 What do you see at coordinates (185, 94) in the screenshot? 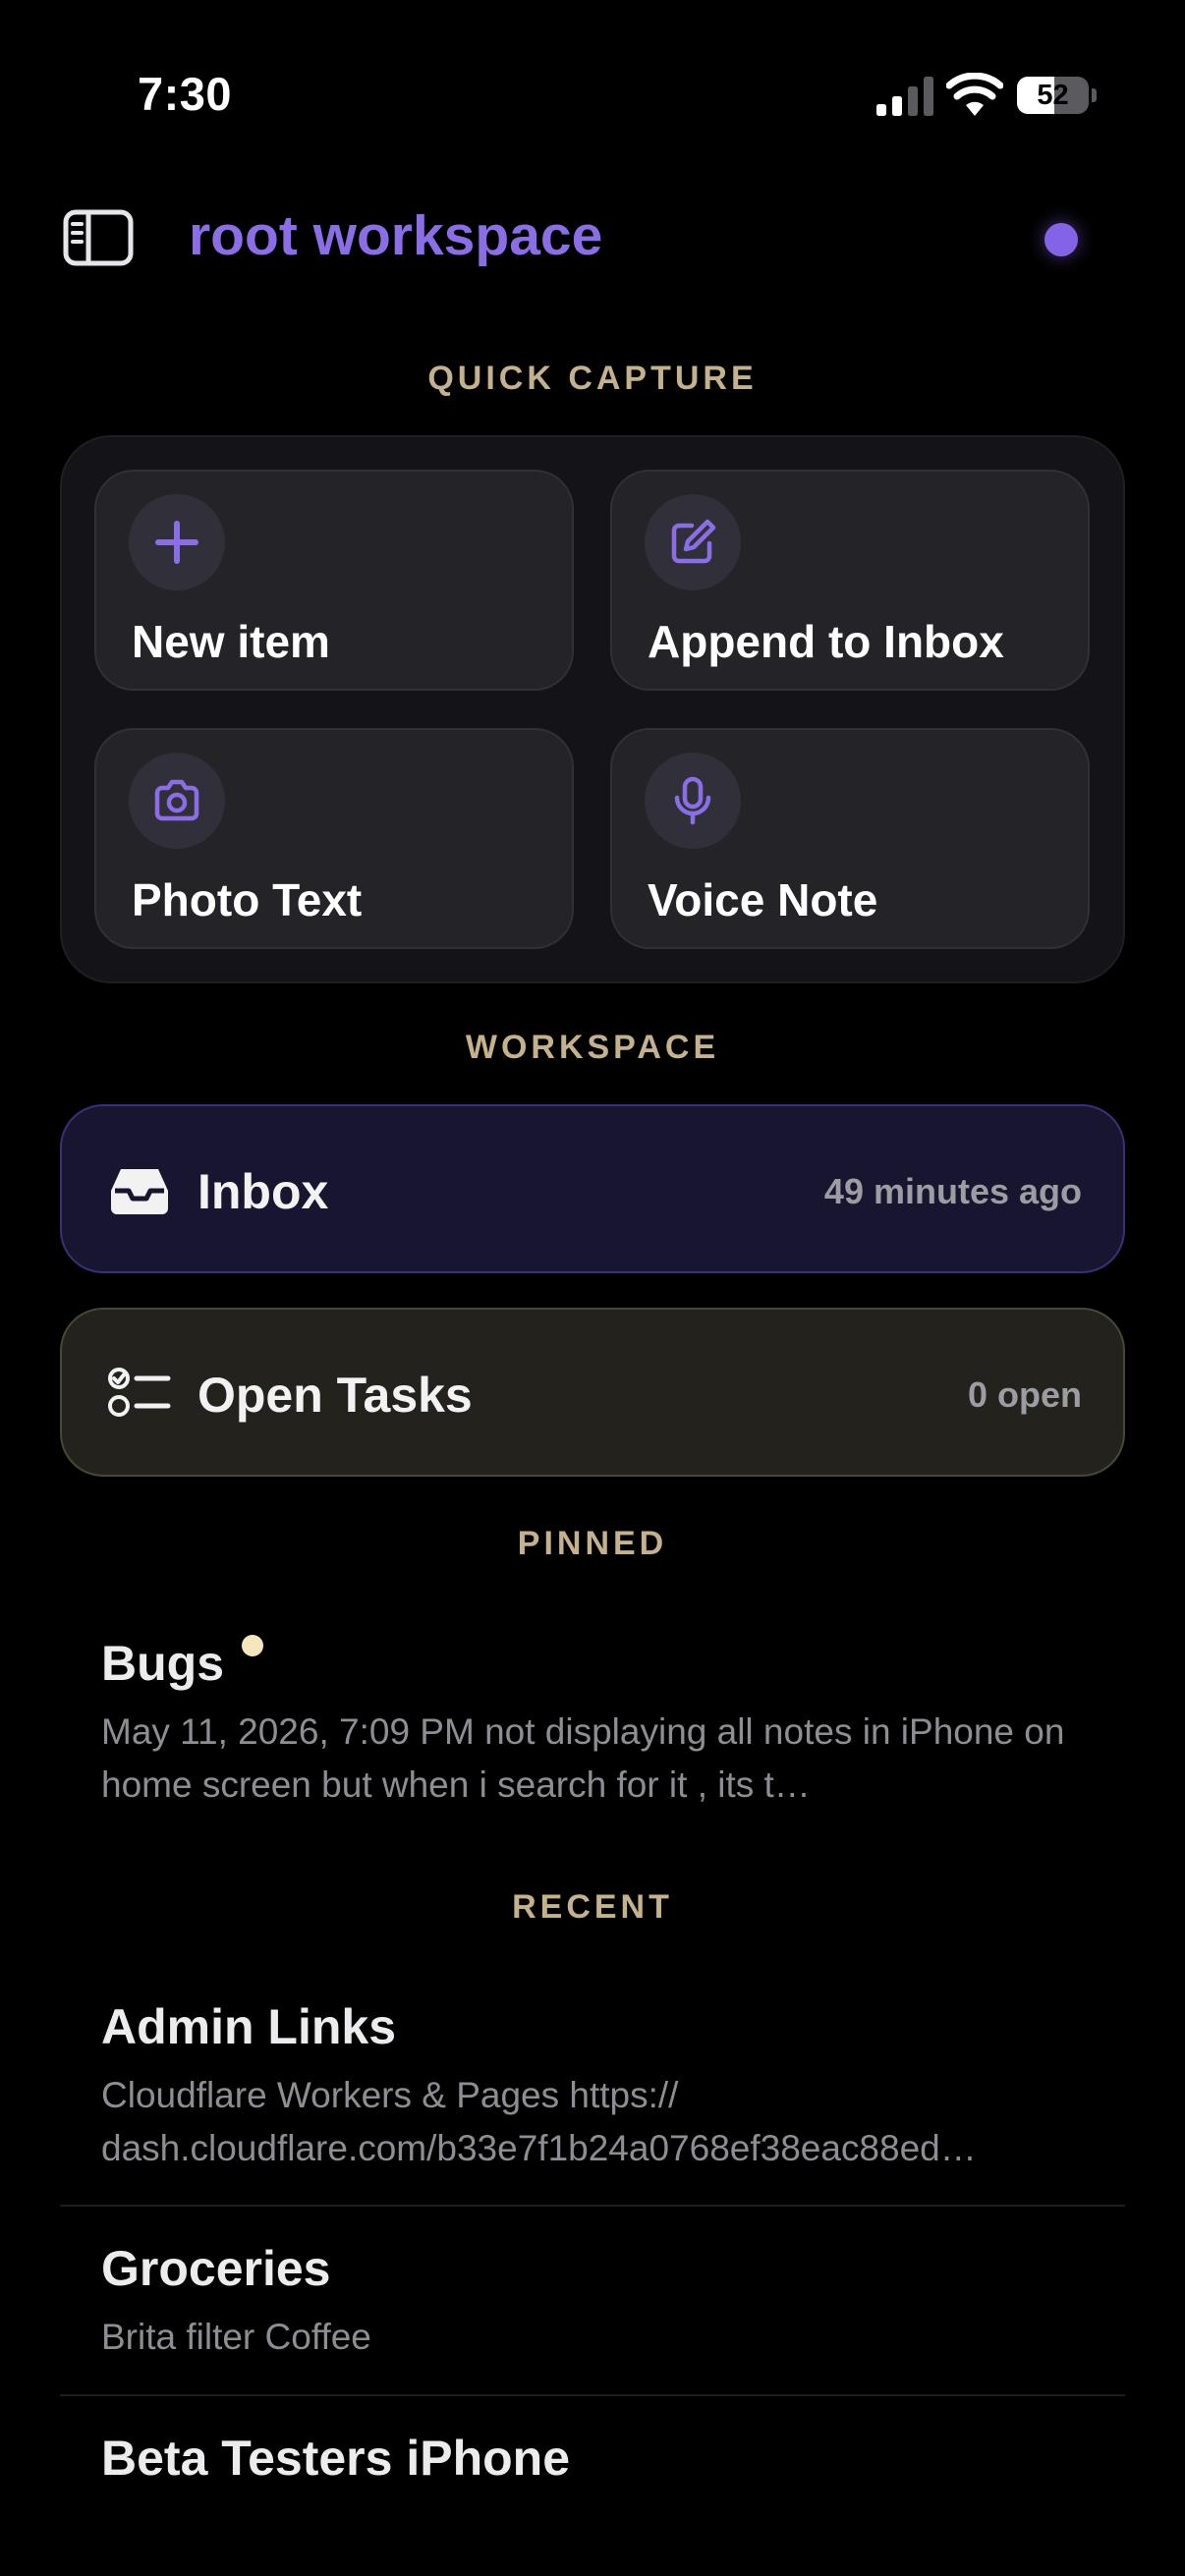
I see `status-time: 7:30` at bounding box center [185, 94].